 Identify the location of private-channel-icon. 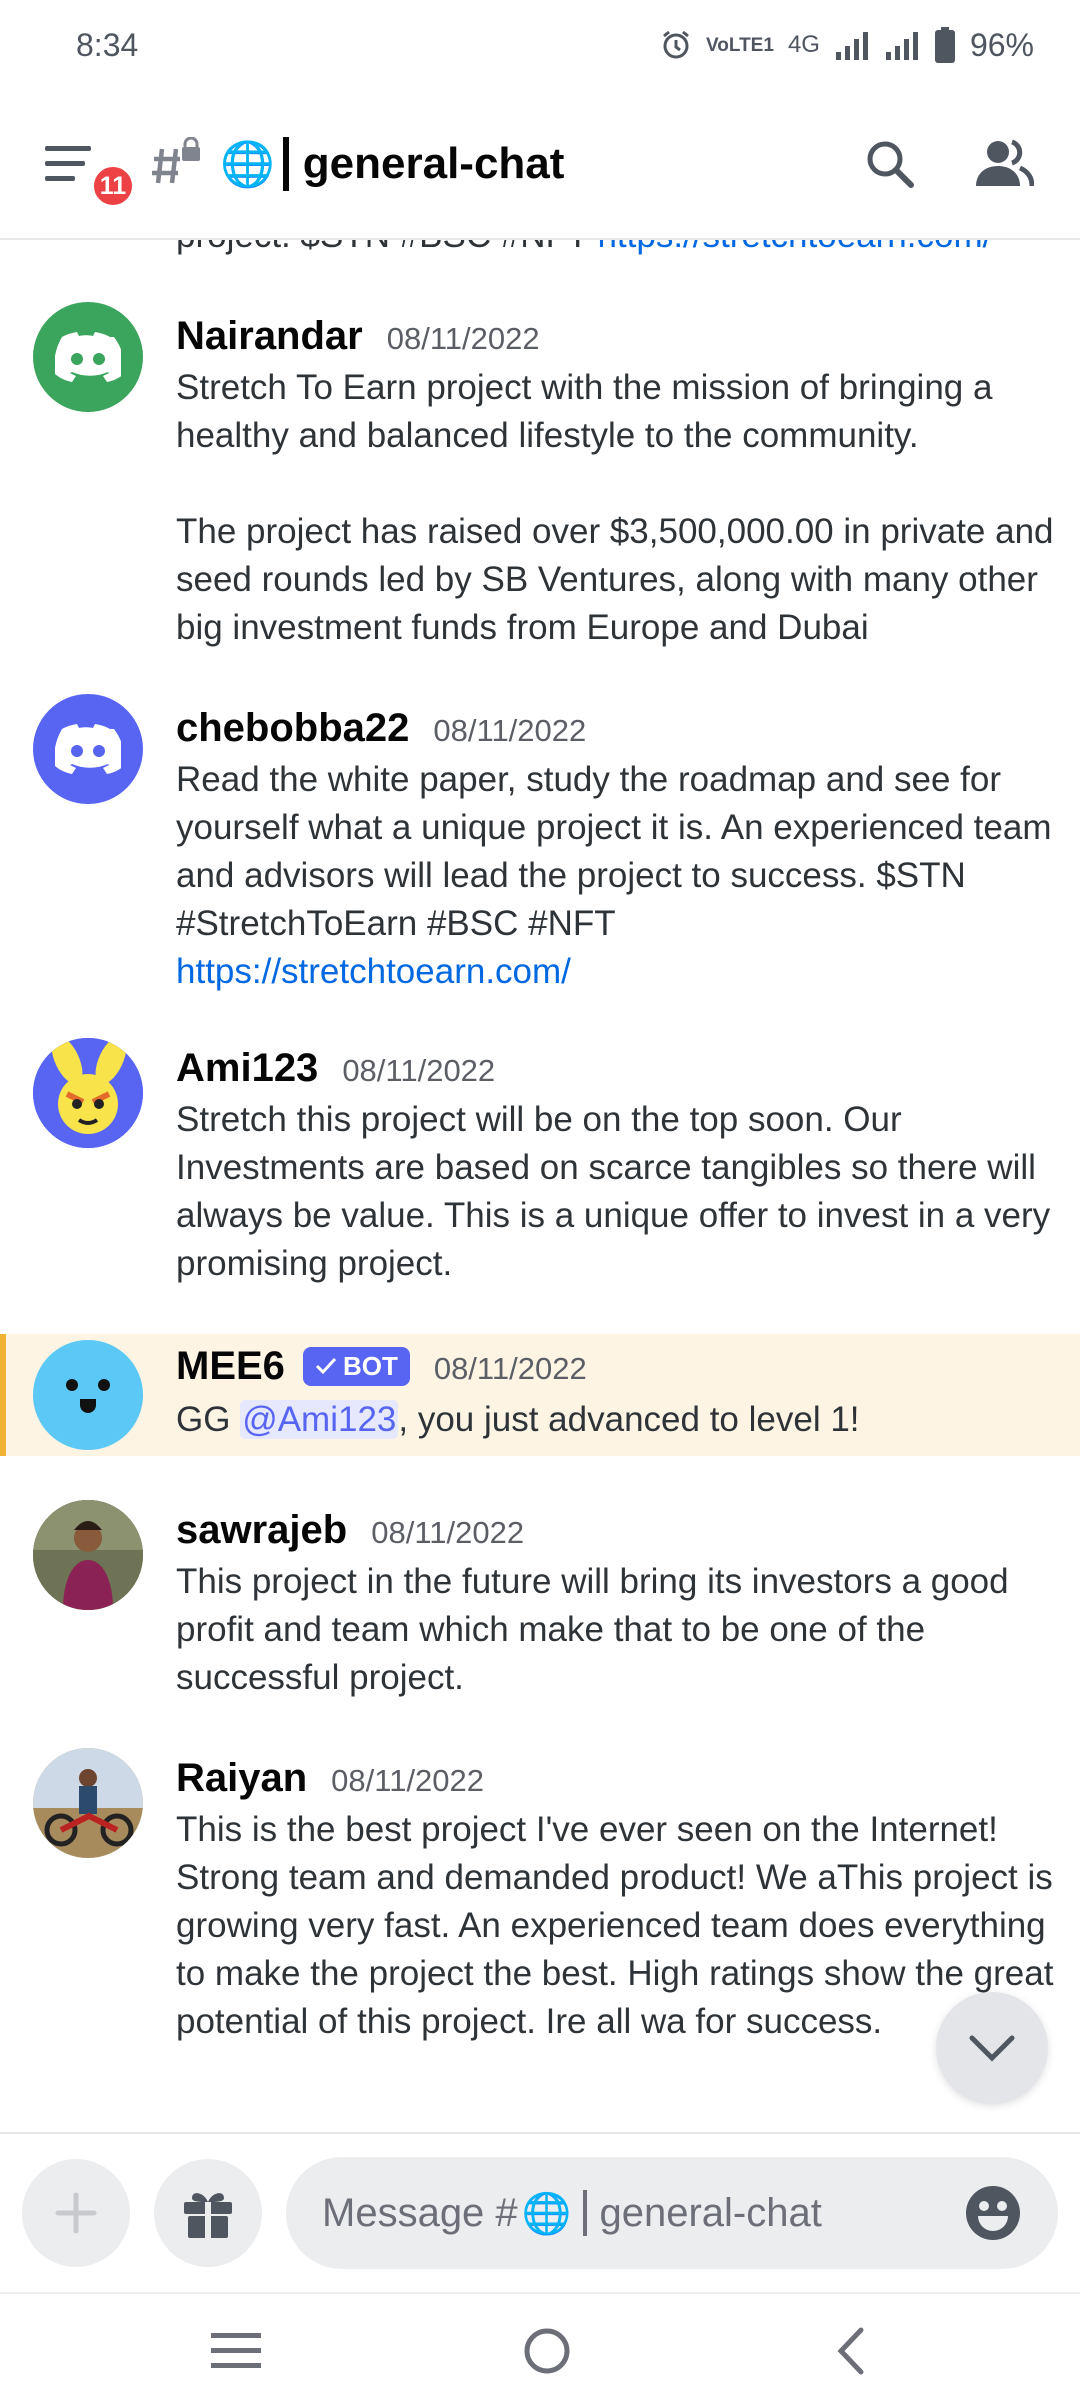
(176, 160).